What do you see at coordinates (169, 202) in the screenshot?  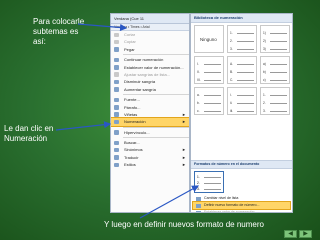 I see `arrow-to-define-format` at bounding box center [169, 202].